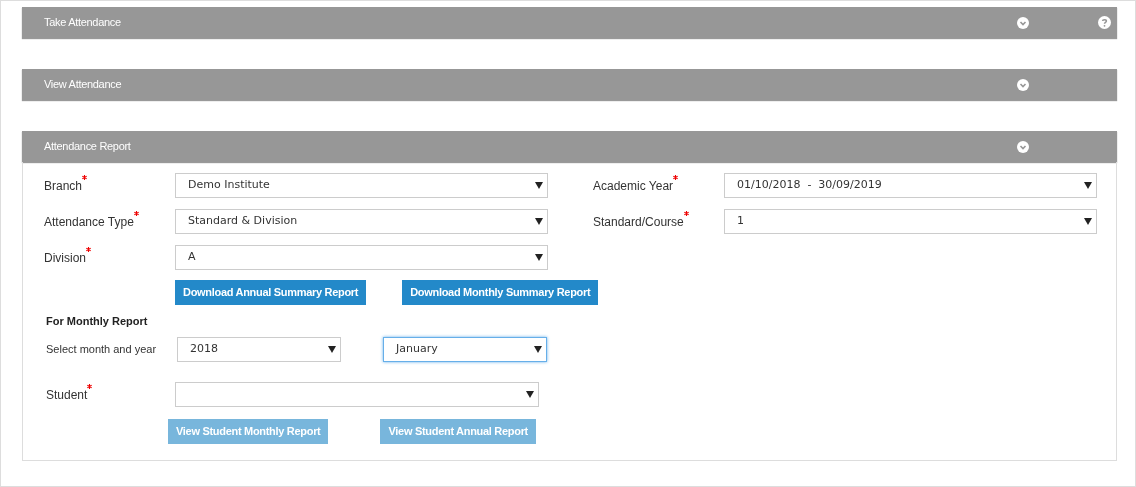 The height and width of the screenshot is (487, 1136). What do you see at coordinates (97, 321) in the screenshot?
I see `section-heading: For Monthly Report` at bounding box center [97, 321].